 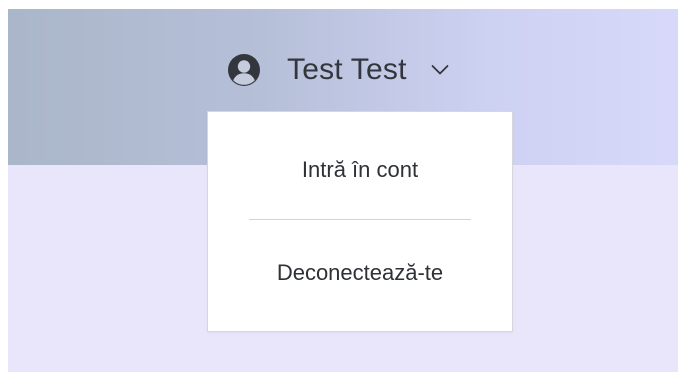 I want to click on login-menu-item: Intră în cont, so click(x=360, y=170).